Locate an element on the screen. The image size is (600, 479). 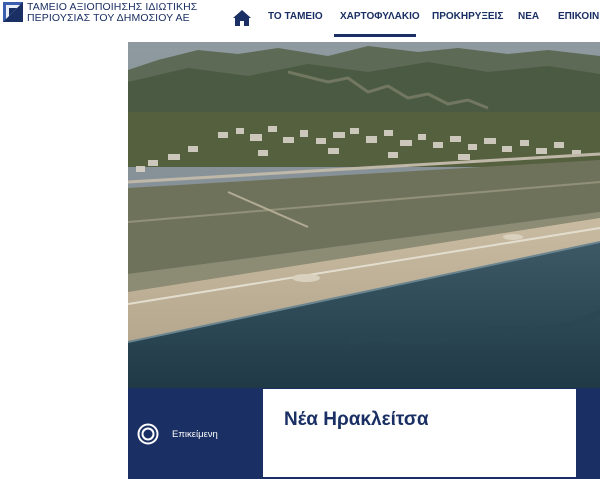
logo-line-2: ΠΕΡΙΟΥΣΙΑΣ ΤΟΥ ΔΗΜΟΣΙΟΥ ΑΕ is located at coordinates (108, 17).